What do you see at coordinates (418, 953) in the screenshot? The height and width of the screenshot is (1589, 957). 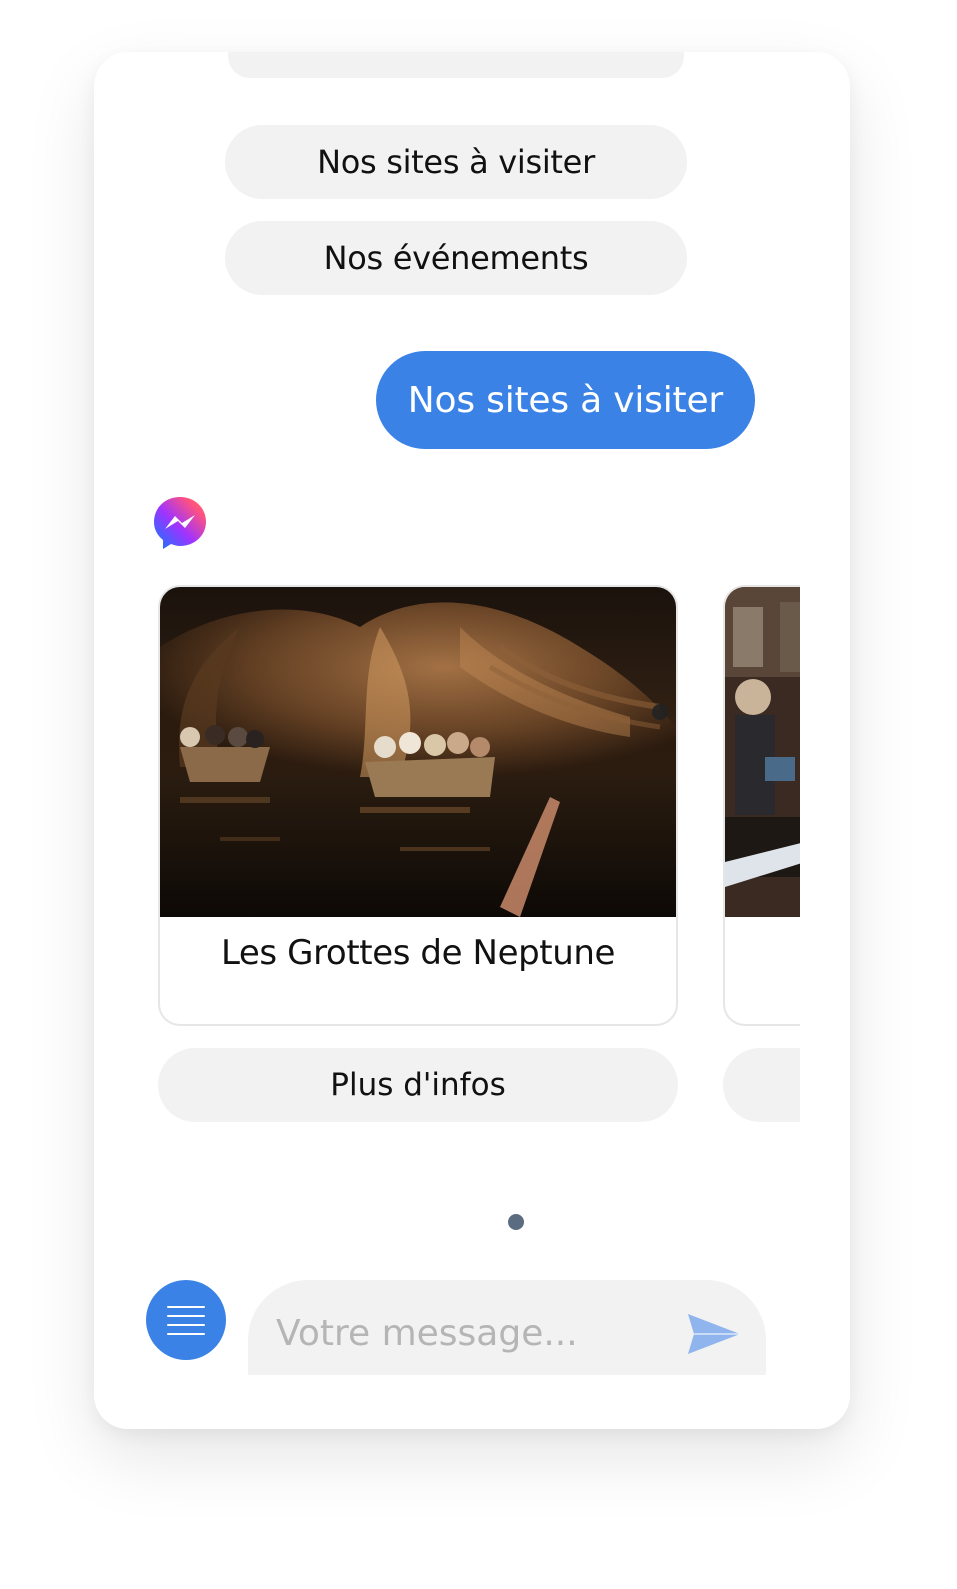 I see `card-title: Les Grottes de Neptune` at bounding box center [418, 953].